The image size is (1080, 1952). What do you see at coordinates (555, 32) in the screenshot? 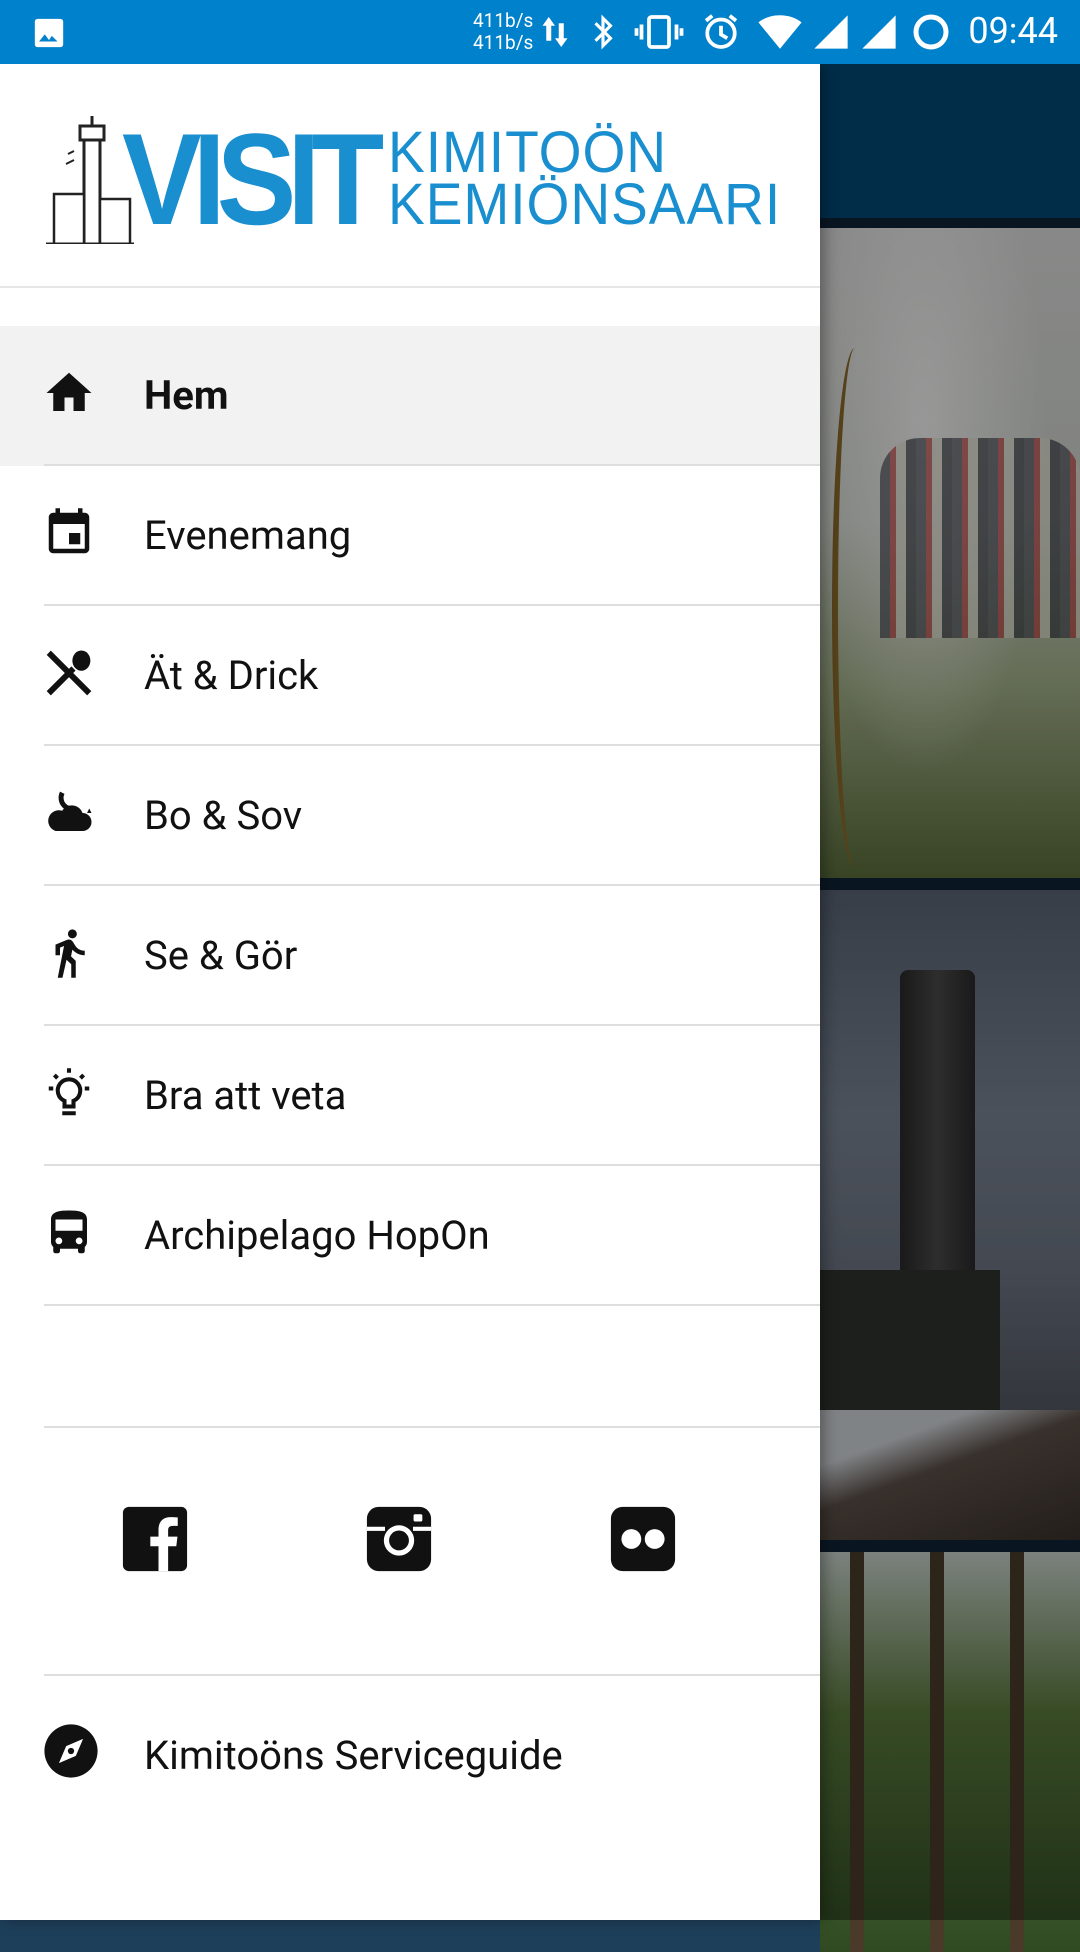
I see `data-arrows-icon` at bounding box center [555, 32].